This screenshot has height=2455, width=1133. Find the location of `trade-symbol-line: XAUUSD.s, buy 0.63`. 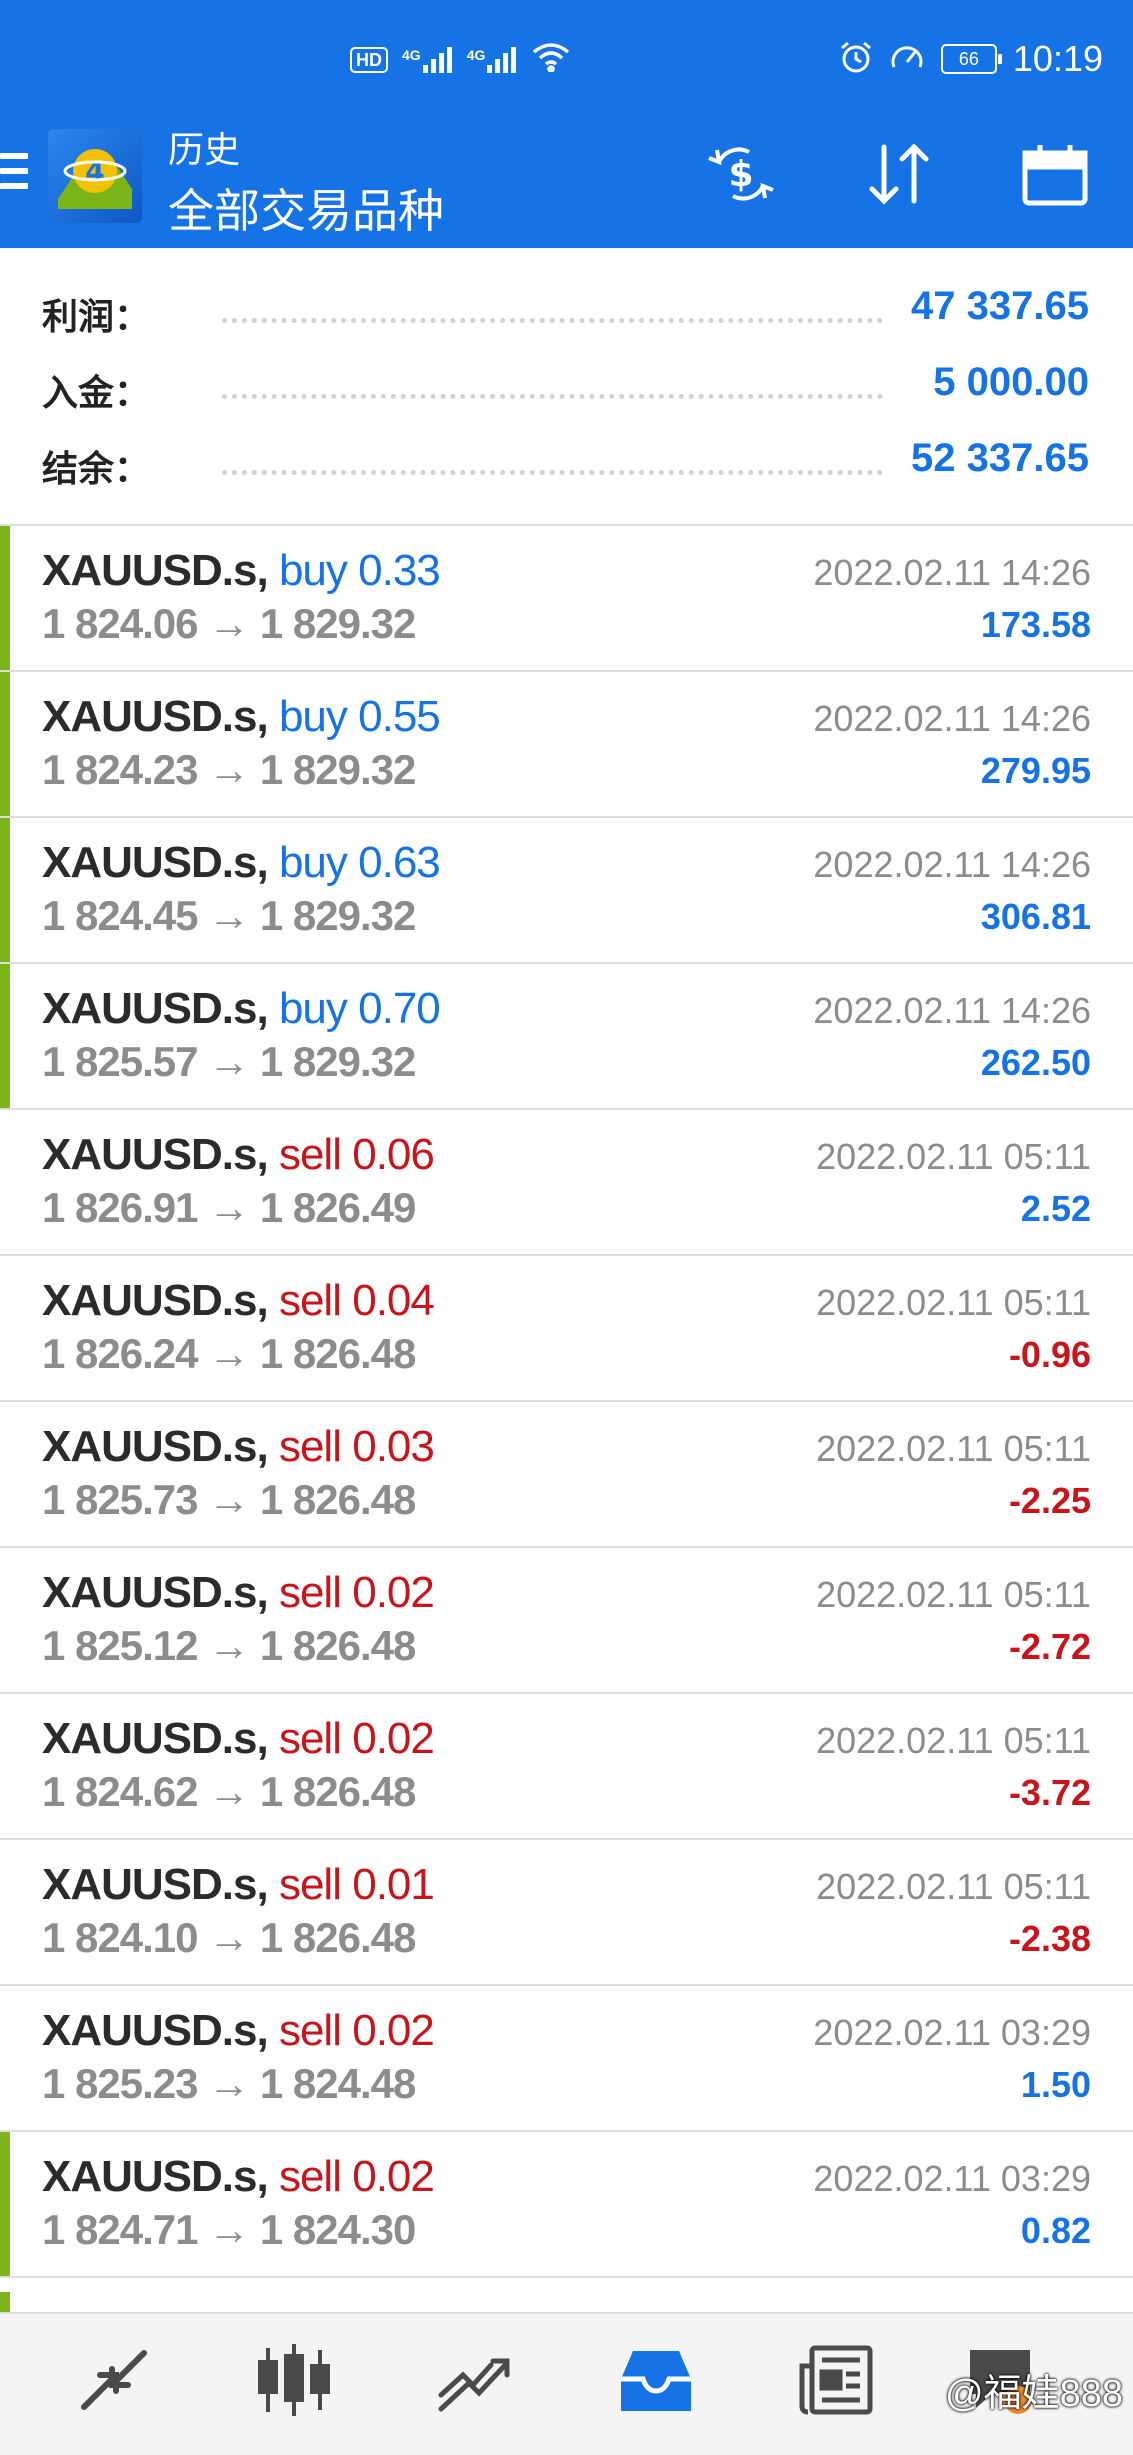

trade-symbol-line: XAUUSD.s, buy 0.63 is located at coordinates (241, 863).